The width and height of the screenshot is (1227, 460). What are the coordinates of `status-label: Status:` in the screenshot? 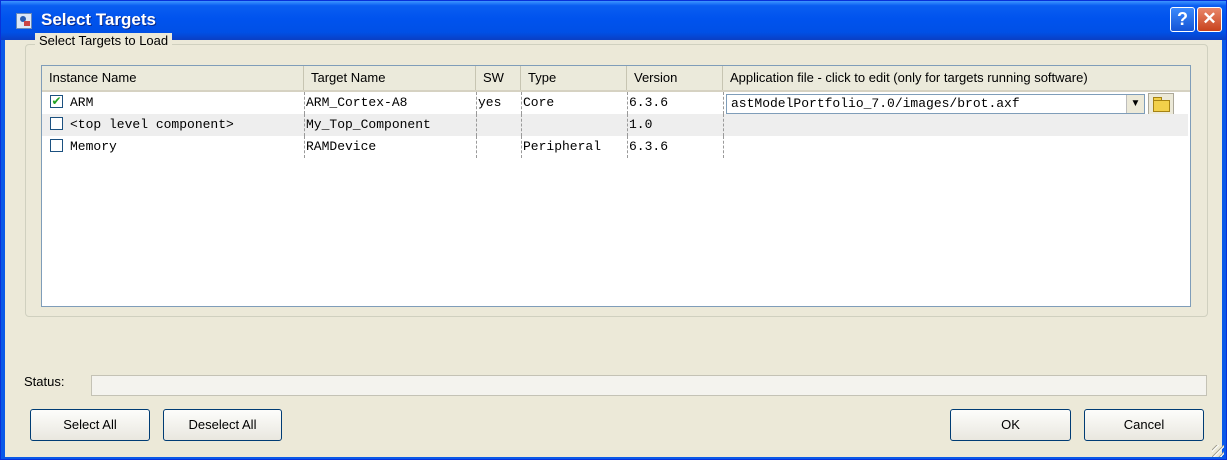 It's located at (44, 381).